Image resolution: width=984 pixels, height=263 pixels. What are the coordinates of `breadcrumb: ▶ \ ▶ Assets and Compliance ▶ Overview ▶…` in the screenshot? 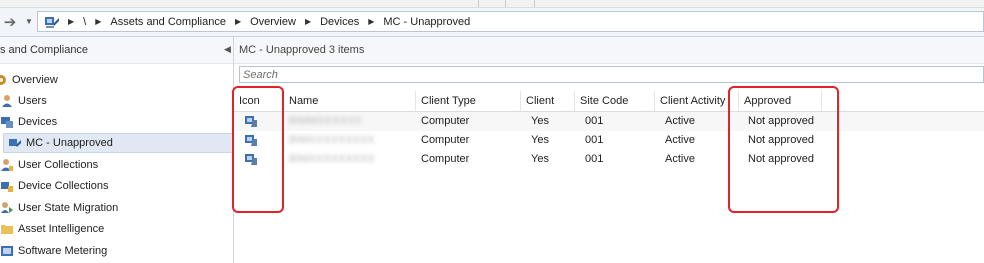 It's located at (510, 21).